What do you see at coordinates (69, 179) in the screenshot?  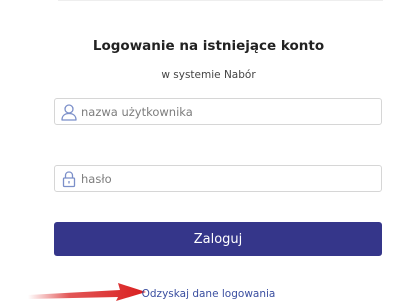 I see `lock-icon` at bounding box center [69, 179].